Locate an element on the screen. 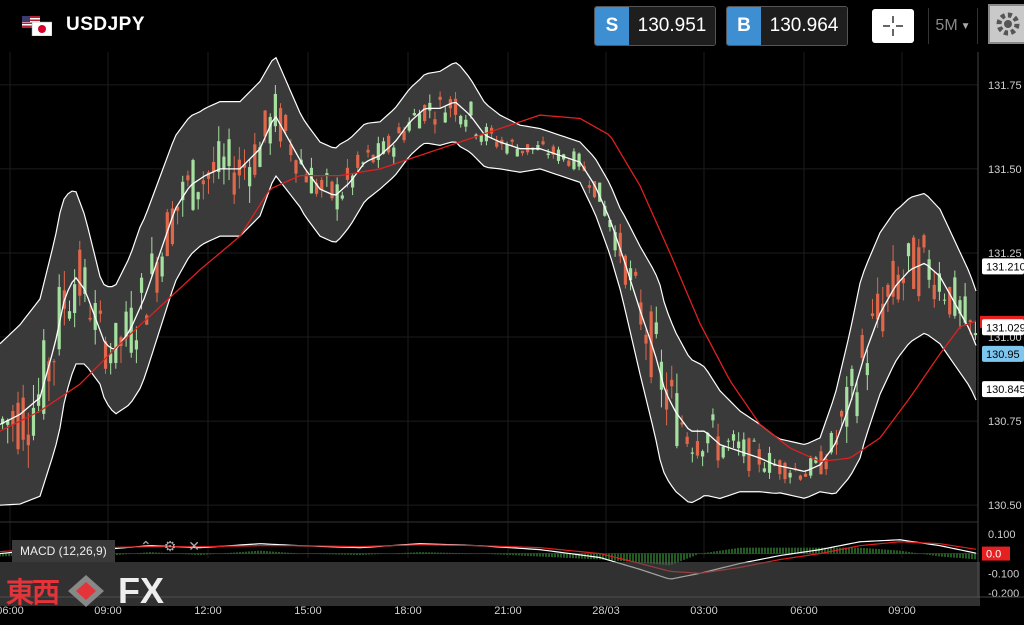 The width and height of the screenshot is (1024, 625). sell-quote-button: S 130.951 is located at coordinates (655, 26).